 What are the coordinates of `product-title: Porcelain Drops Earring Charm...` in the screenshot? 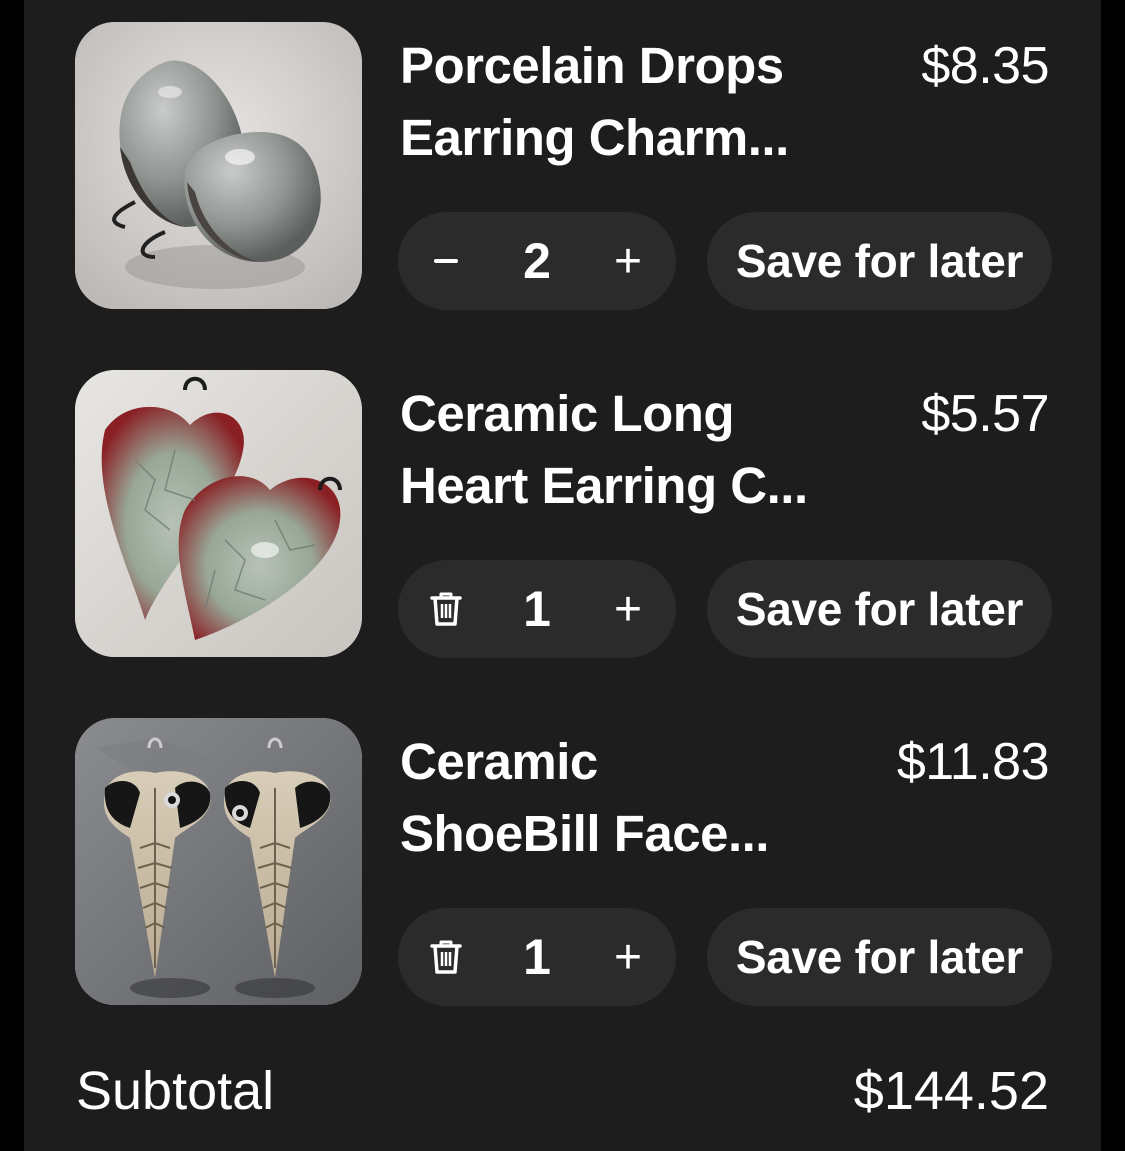 It's located at (630, 102).